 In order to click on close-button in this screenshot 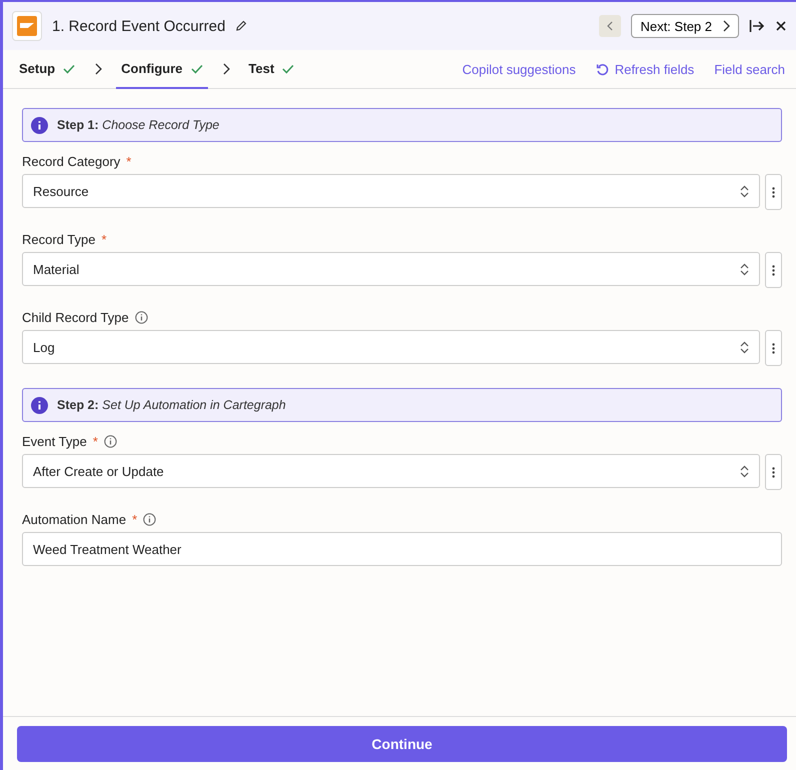, I will do `click(781, 26)`.